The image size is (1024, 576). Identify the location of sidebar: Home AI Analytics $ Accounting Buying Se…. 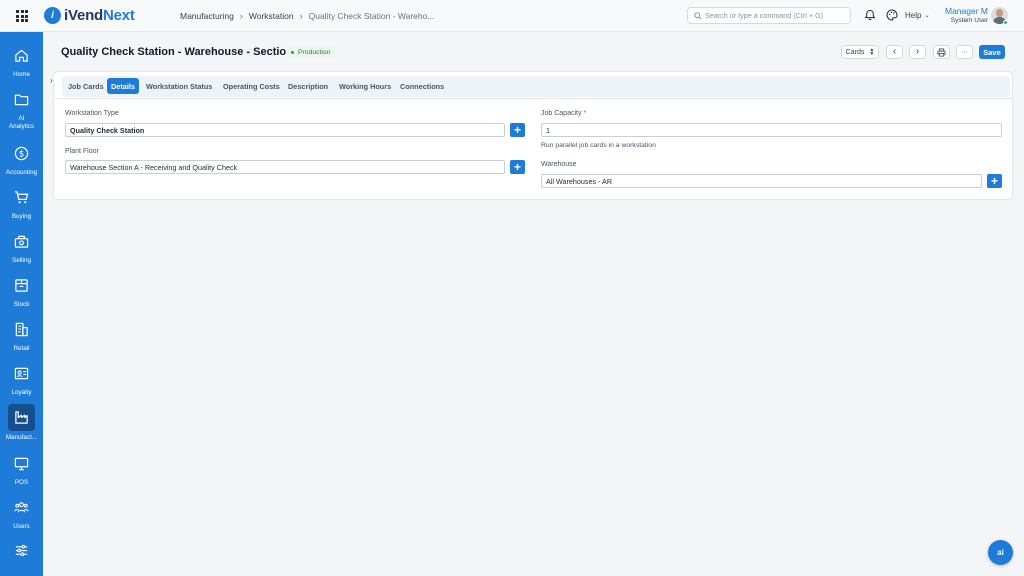
(21, 304).